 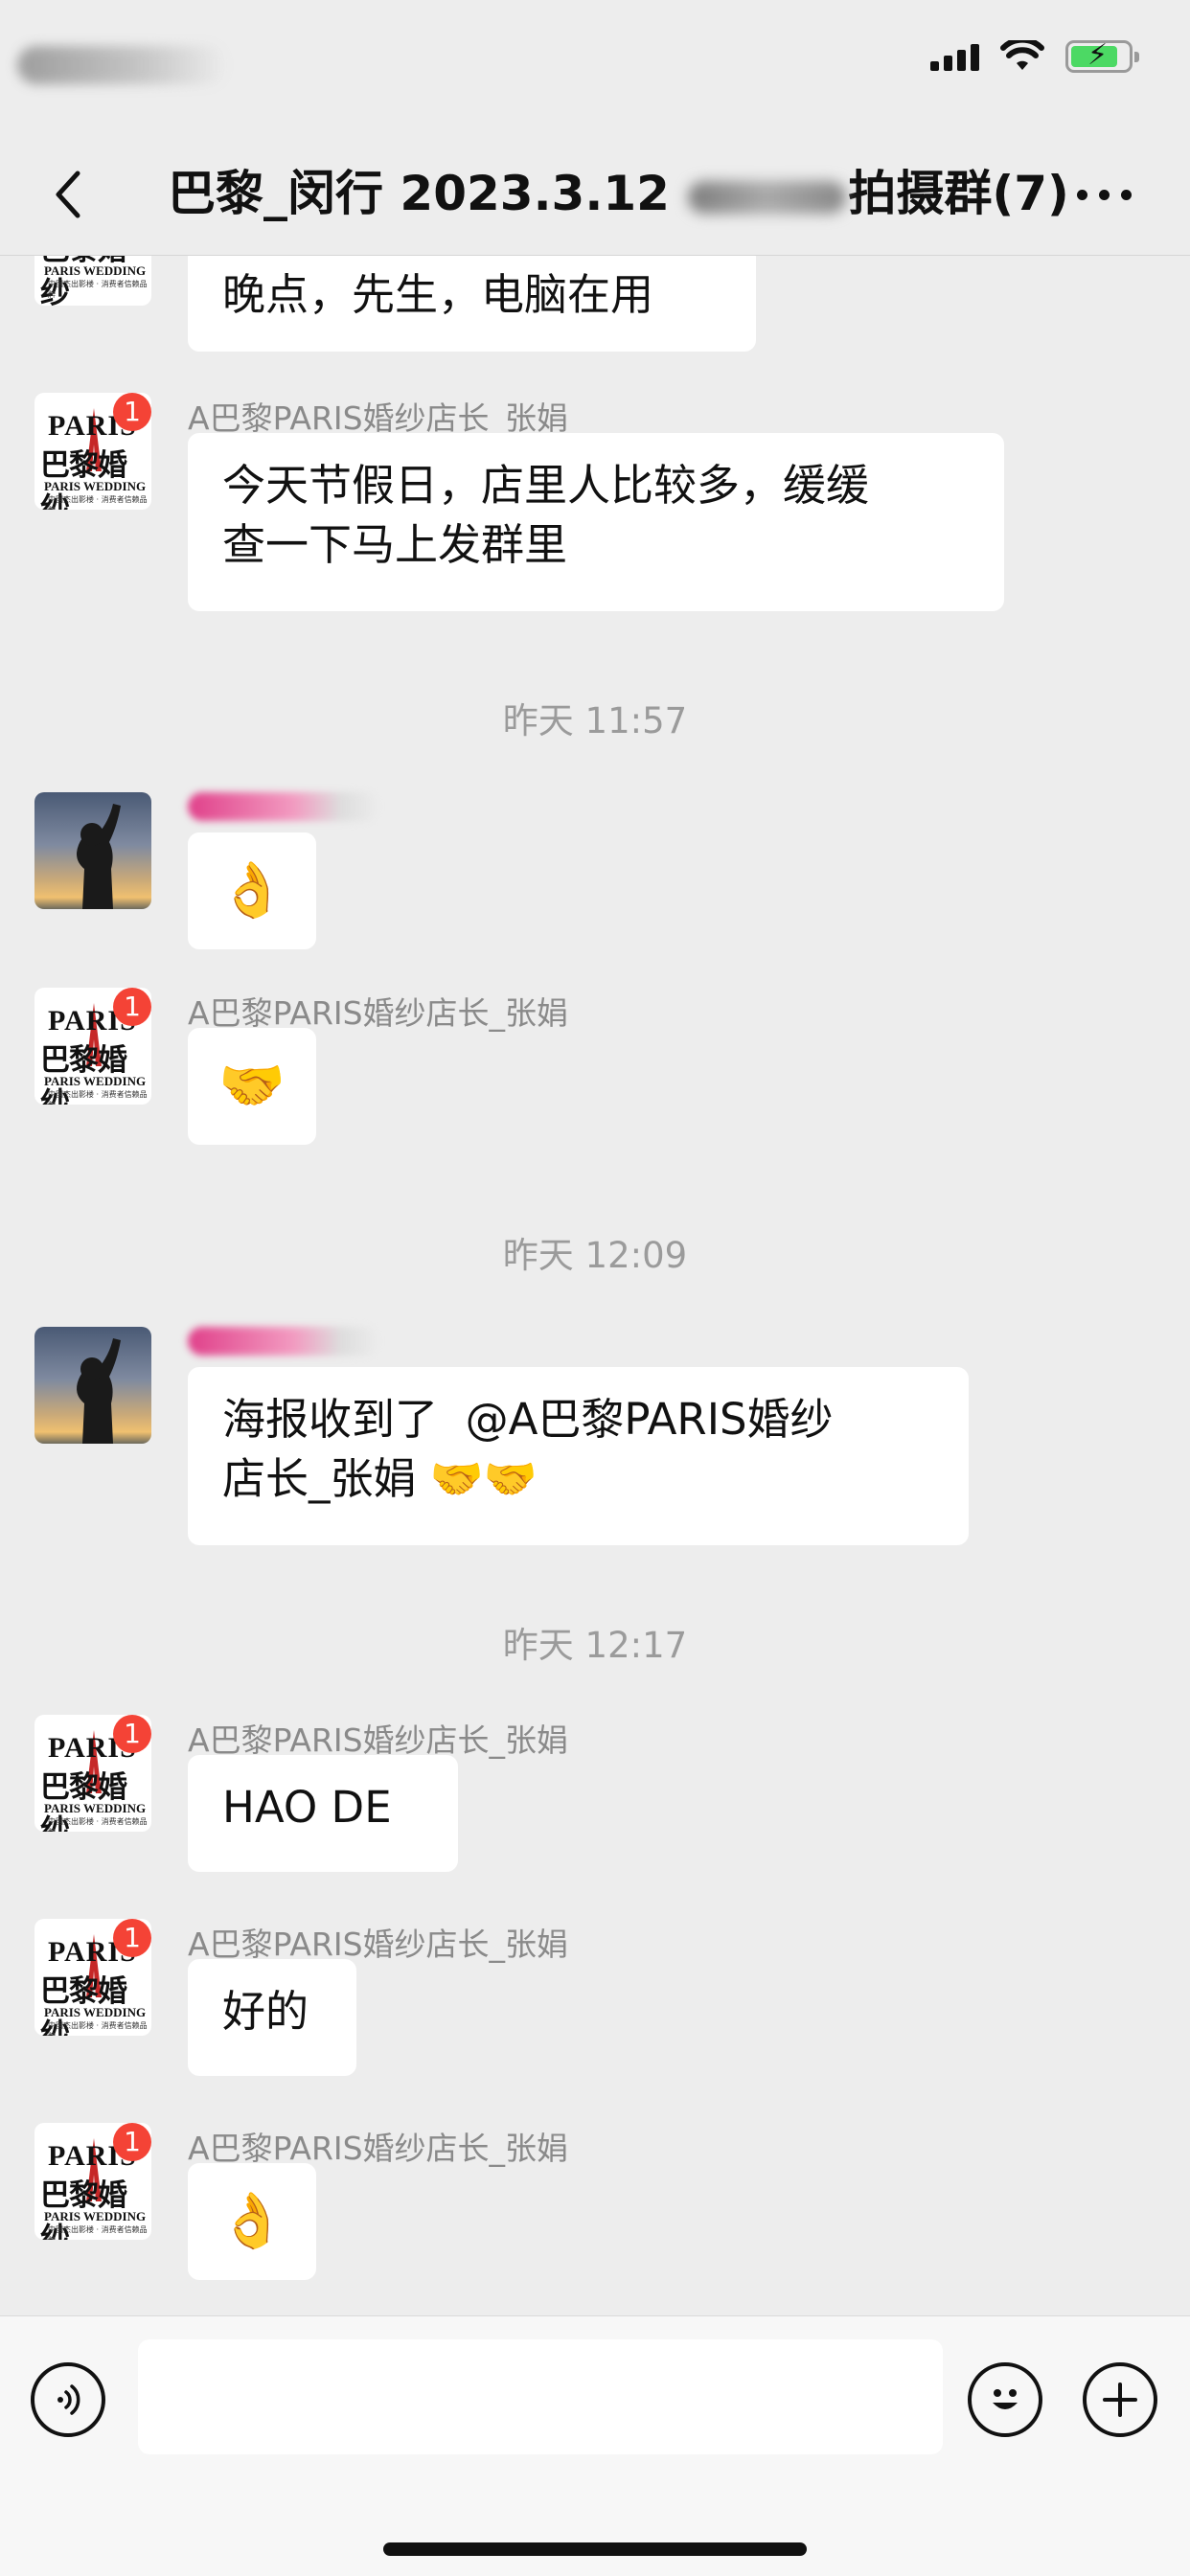 I want to click on emoji-button, so click(x=1005, y=2399).